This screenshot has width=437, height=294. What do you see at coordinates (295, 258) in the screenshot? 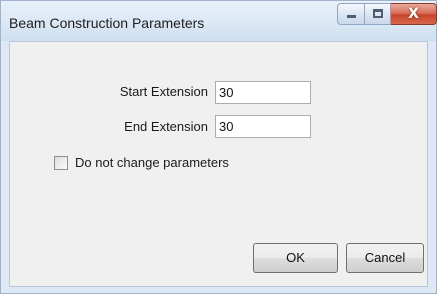
I see `ok-button: OK` at bounding box center [295, 258].